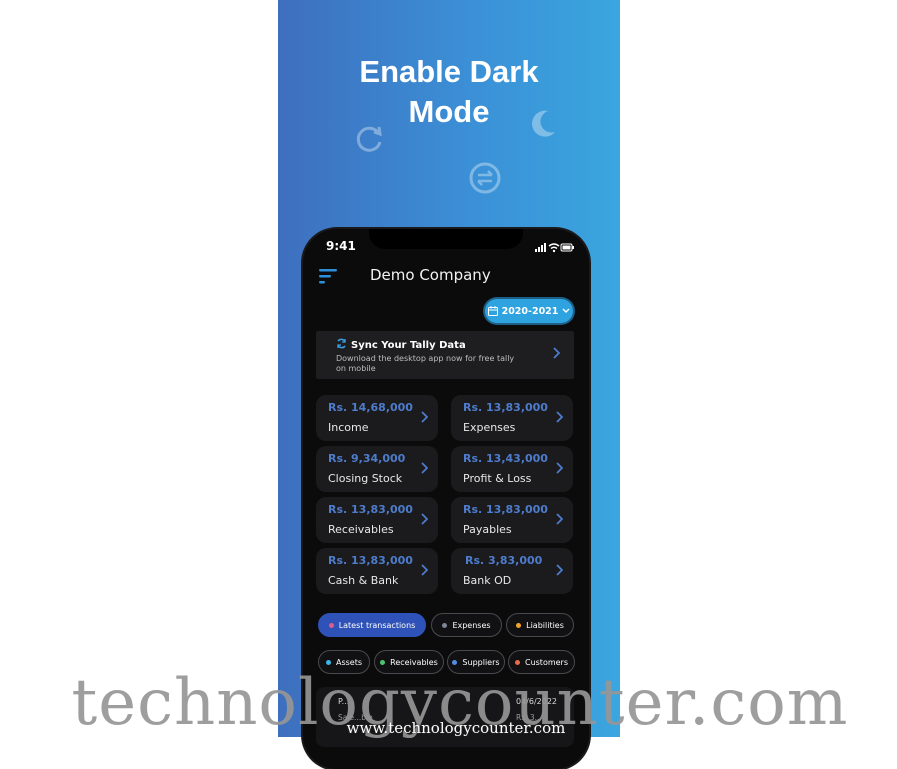  Describe the element at coordinates (449, 111) in the screenshot. I see `headline-line-2: Mode` at that location.